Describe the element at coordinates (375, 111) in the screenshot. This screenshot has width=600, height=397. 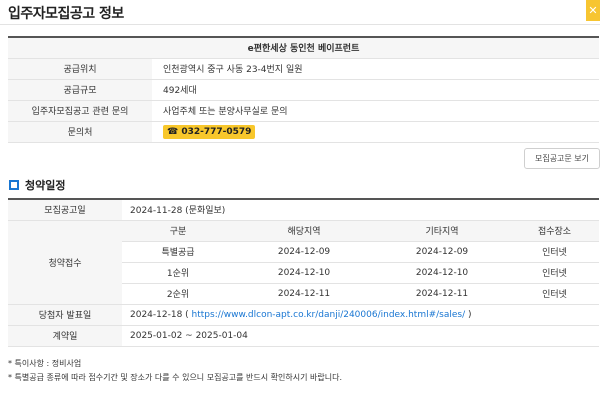
I see `info-value: 사업주체 또는 분양사무실로 문의` at that location.